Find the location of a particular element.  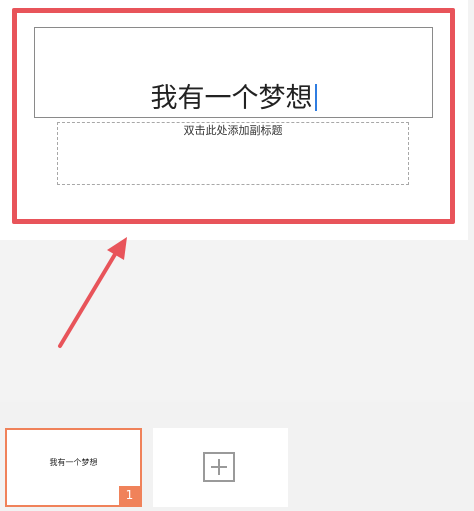

plus-icon is located at coordinates (219, 467).